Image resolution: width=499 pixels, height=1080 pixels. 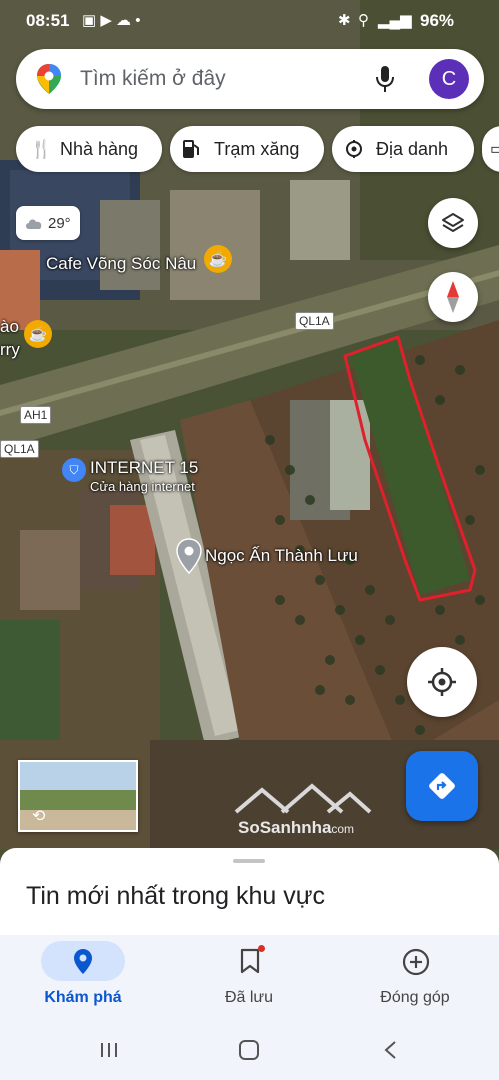 I want to click on watermark: SoSanhnha .com, so click(x=307, y=812).